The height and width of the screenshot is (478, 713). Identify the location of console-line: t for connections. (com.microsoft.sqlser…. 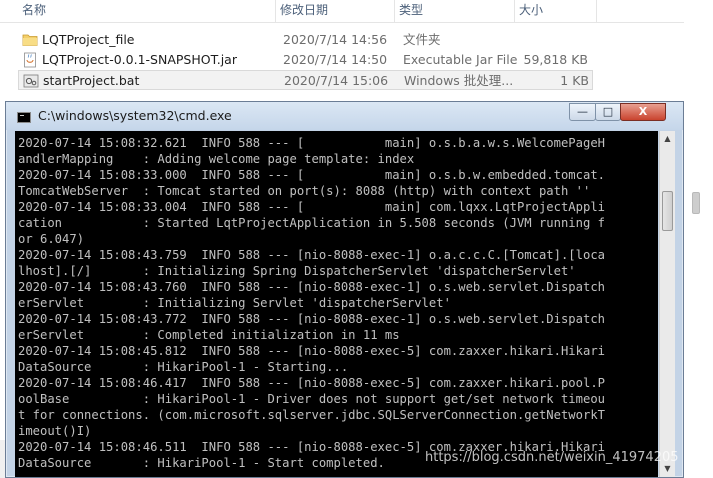
(311, 415).